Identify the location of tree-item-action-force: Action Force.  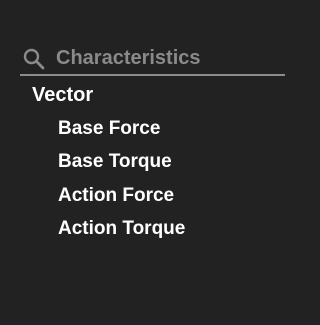
(116, 196).